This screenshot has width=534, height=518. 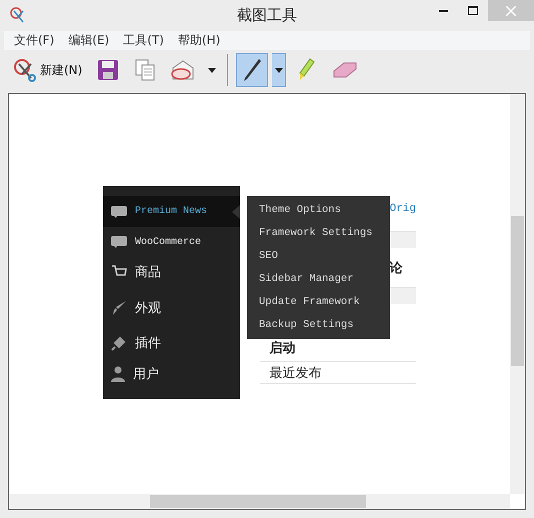 I want to click on submenu-item: Backup Settings, so click(x=307, y=325).